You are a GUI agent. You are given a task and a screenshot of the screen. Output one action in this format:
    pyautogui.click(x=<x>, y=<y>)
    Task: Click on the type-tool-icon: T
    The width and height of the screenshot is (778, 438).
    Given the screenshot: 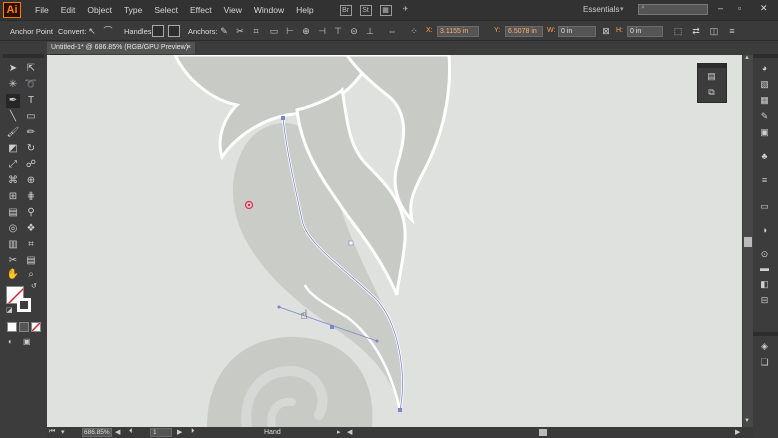 What is the action you would take?
    pyautogui.click(x=31, y=101)
    